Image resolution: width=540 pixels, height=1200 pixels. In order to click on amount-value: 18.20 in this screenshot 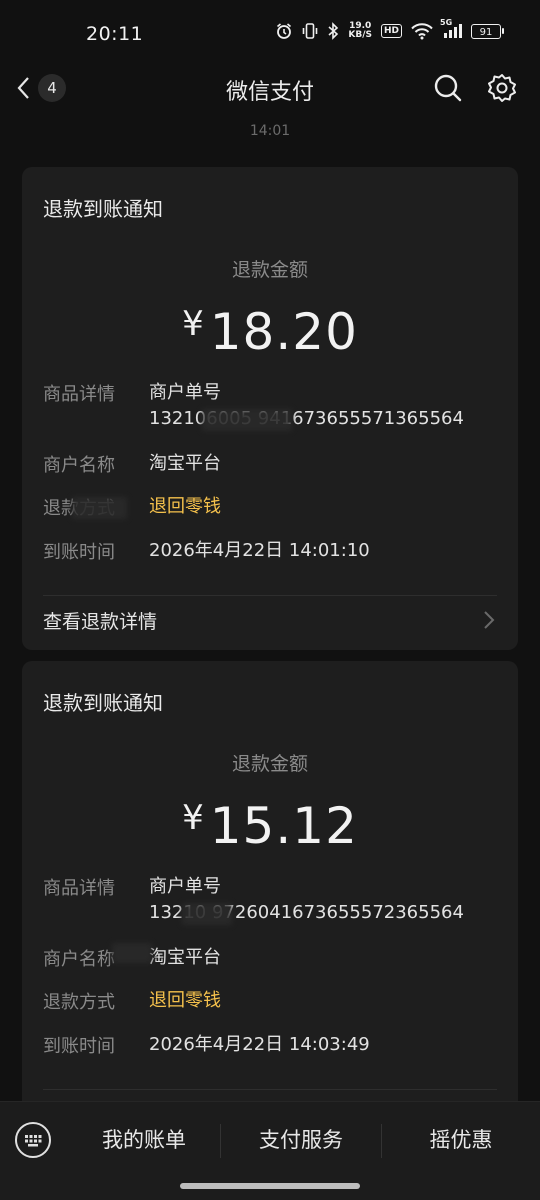, I will do `click(283, 332)`.